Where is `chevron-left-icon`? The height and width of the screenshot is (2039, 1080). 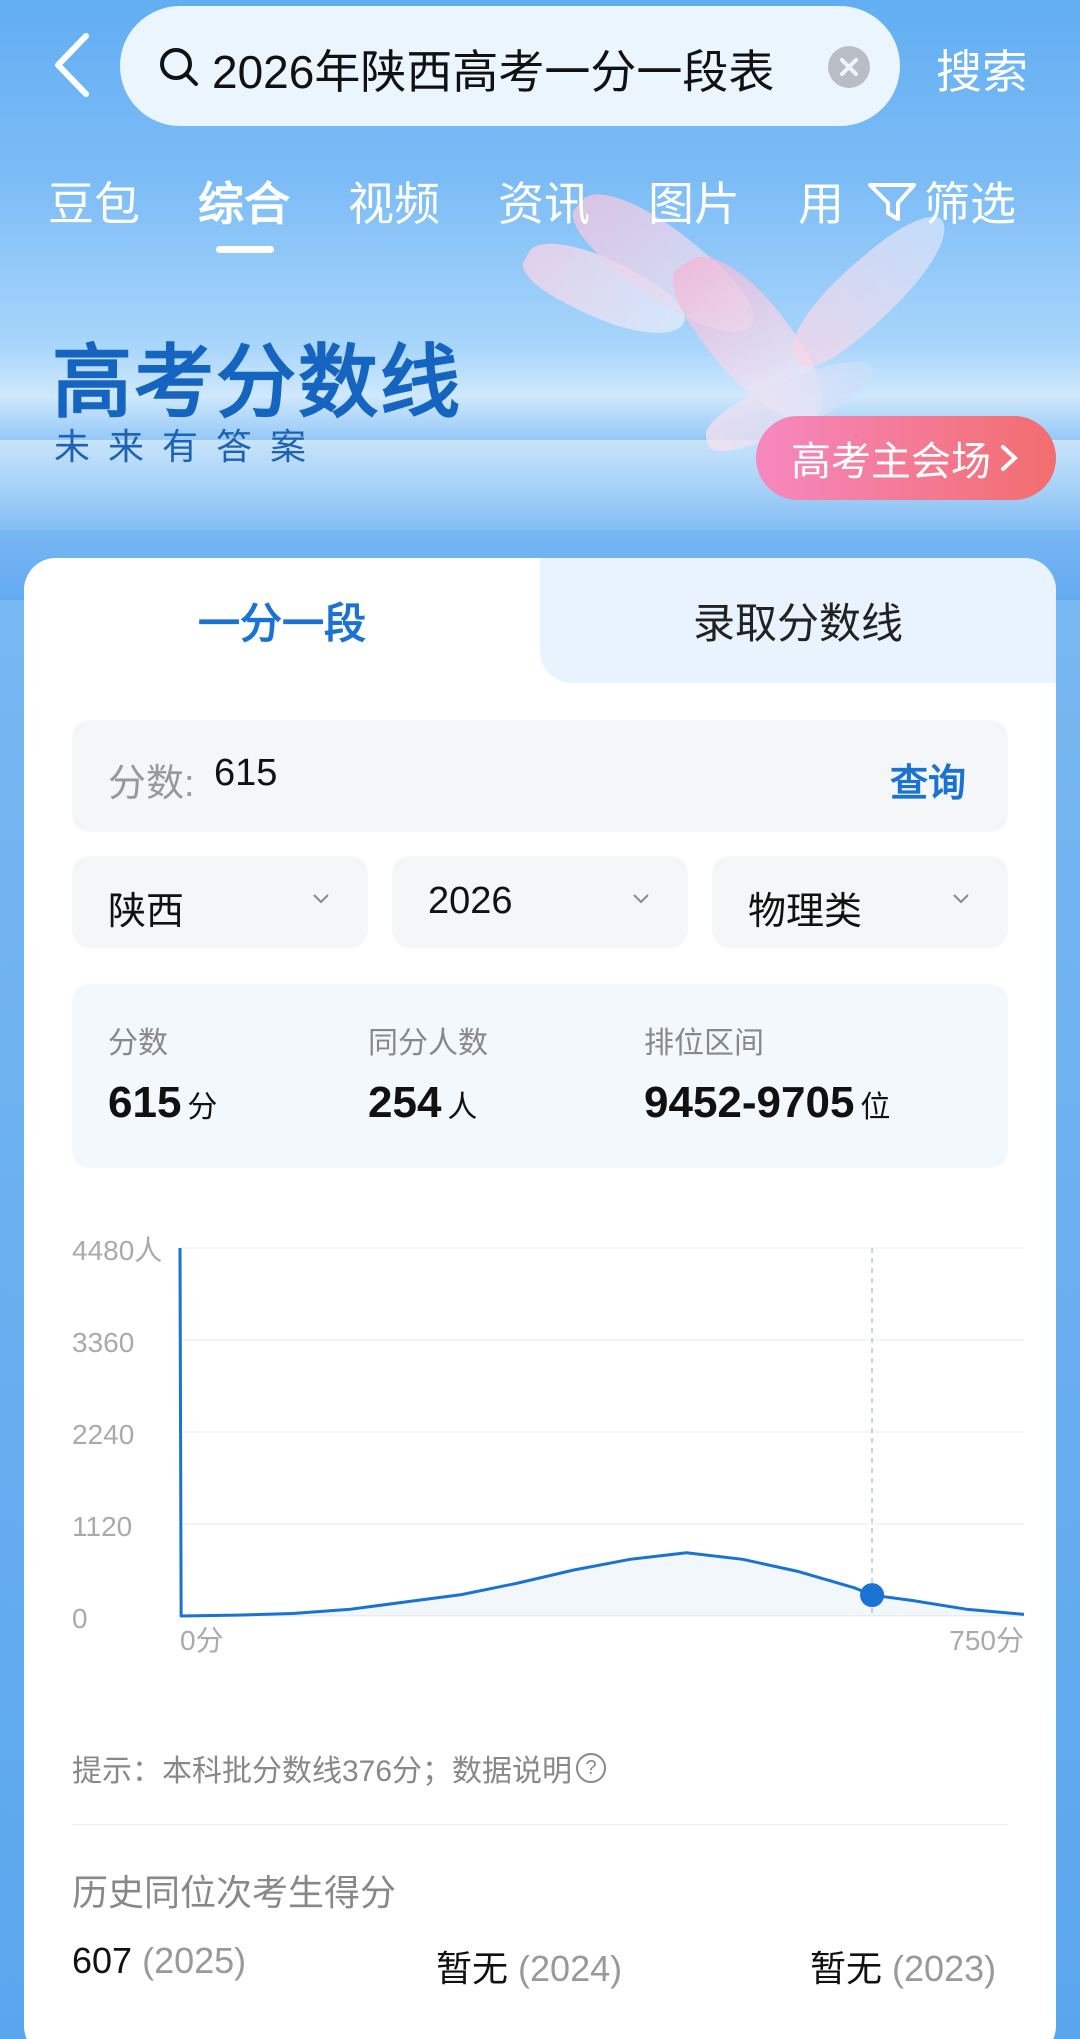
chevron-left-icon is located at coordinates (72, 65).